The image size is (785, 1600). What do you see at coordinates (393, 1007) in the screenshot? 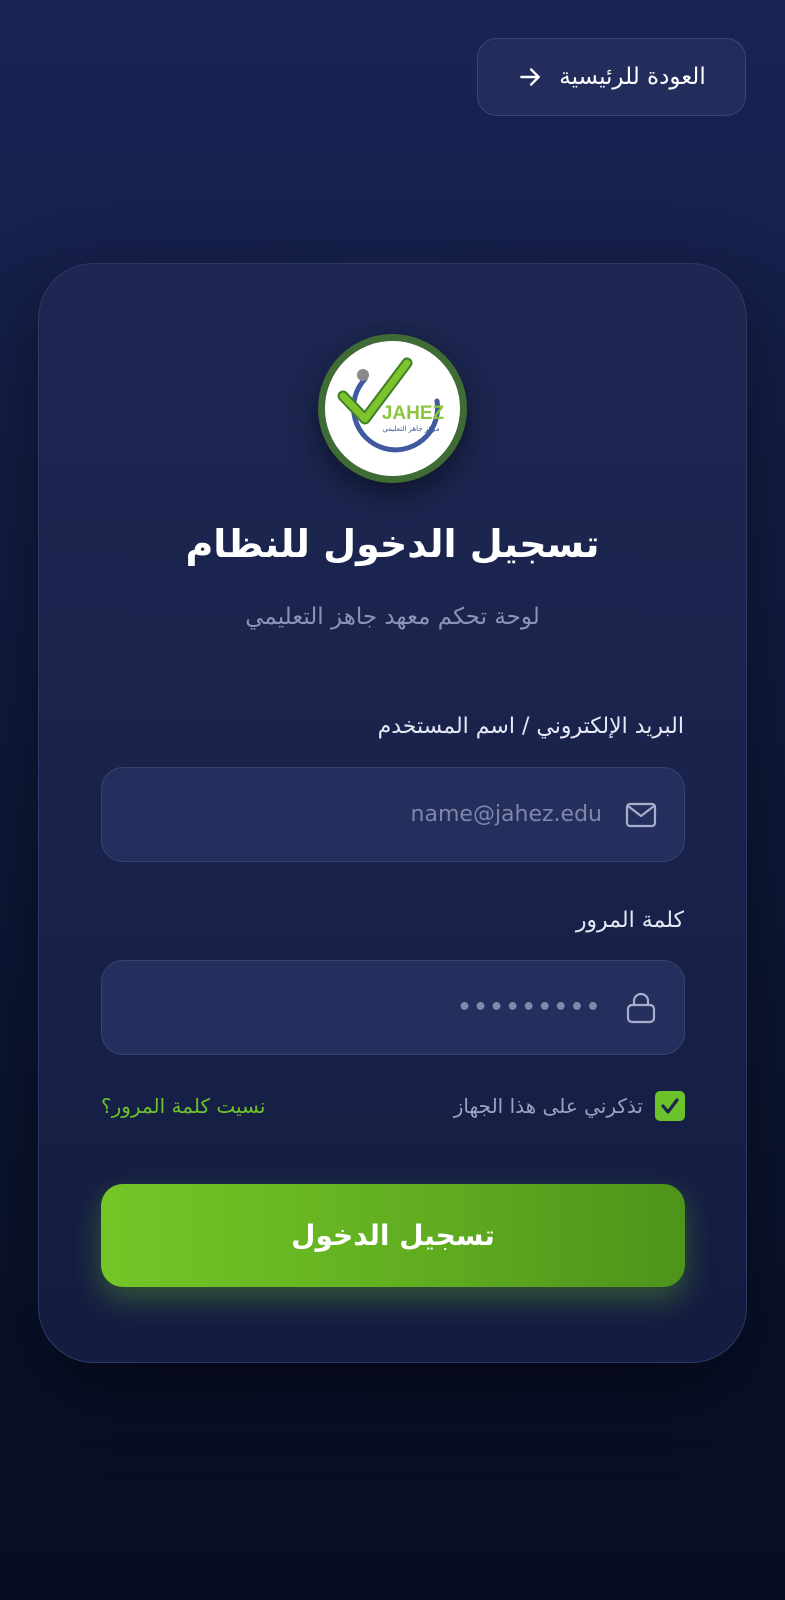
I see `password-field: •••••••••` at bounding box center [393, 1007].